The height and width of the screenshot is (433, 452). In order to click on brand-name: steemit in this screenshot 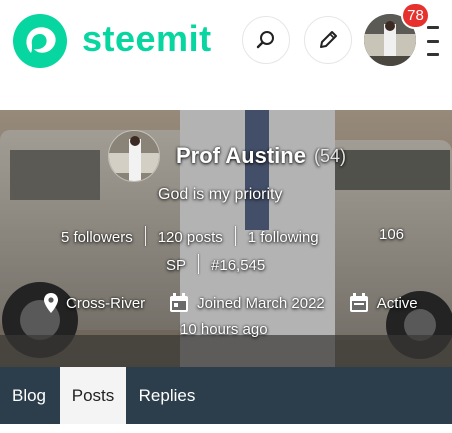, I will do `click(147, 39)`.